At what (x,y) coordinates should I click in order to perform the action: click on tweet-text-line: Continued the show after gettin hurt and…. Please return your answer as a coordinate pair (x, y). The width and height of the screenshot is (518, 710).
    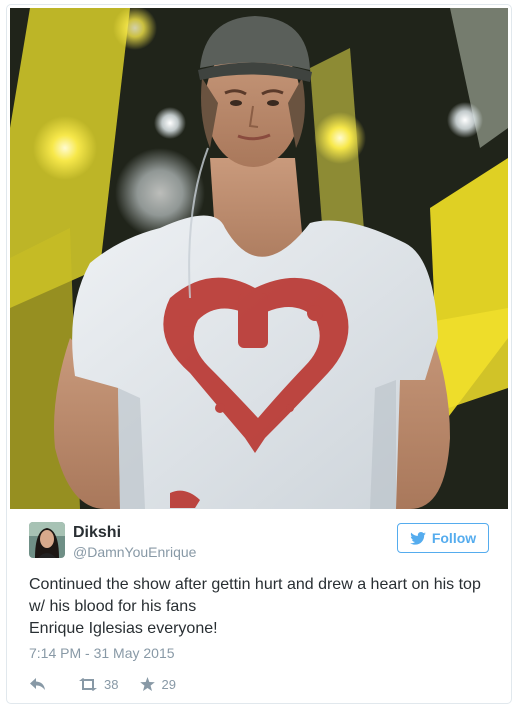
    Looking at the image, I should click on (255, 584).